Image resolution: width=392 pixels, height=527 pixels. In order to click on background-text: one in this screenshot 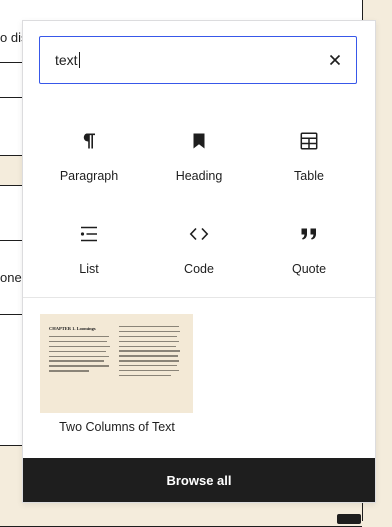, I will do `click(11, 277)`.